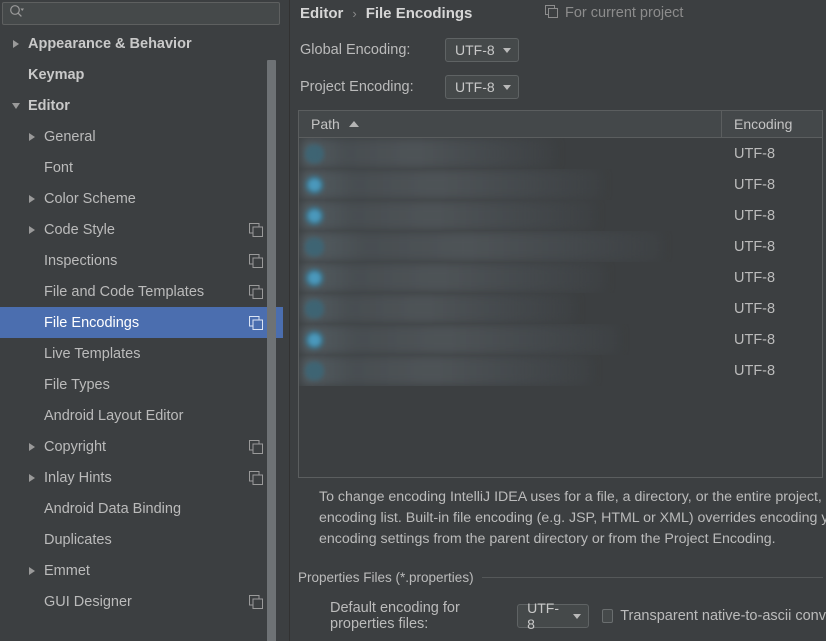 The image size is (826, 641). I want to click on search-input, so click(151, 13).